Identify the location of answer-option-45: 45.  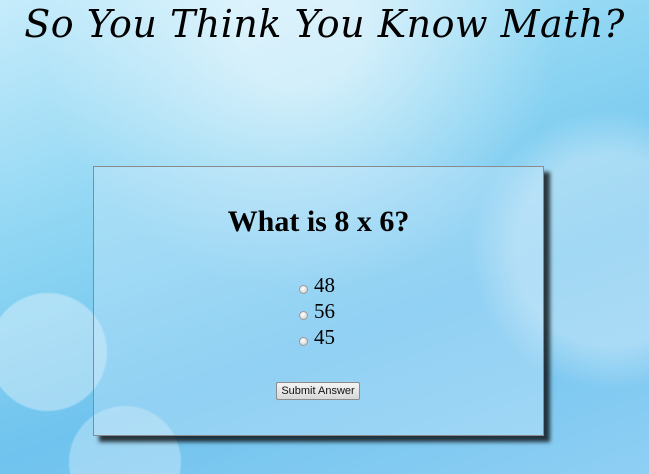
(317, 337).